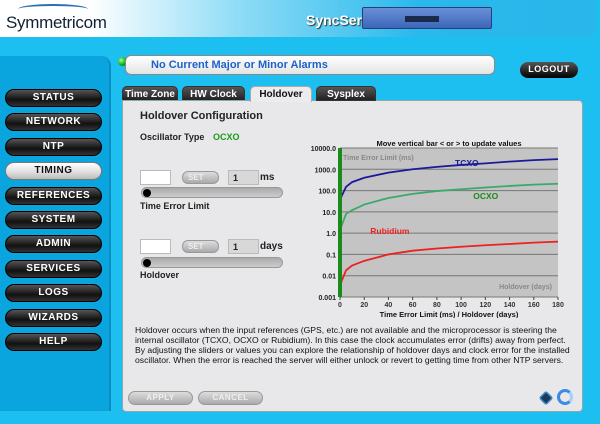  Describe the element at coordinates (53, 171) in the screenshot. I see `nav-timing: TIMING` at that location.